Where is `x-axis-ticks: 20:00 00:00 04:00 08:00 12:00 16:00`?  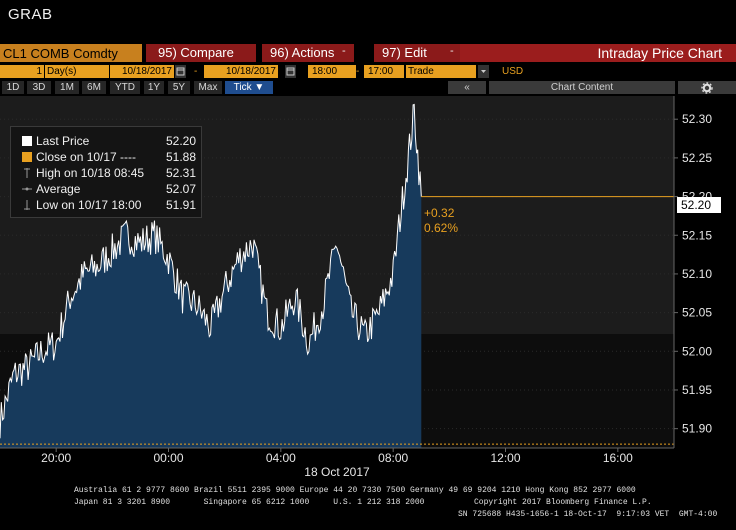
x-axis-ticks: 20:00 00:00 04:00 08:00 12:00 16:00 is located at coordinates (337, 456).